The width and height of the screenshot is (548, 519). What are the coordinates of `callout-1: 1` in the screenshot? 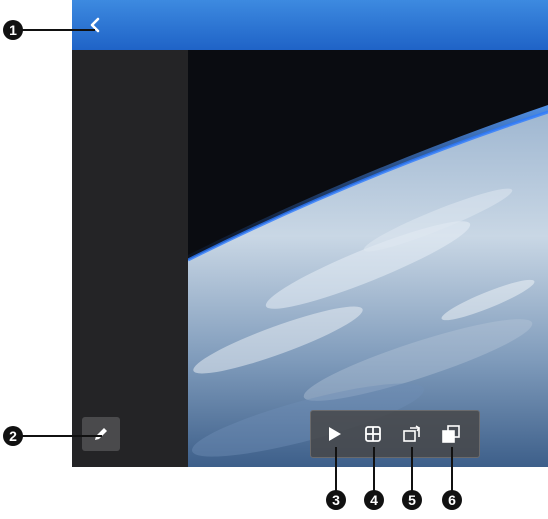 It's located at (13, 30).